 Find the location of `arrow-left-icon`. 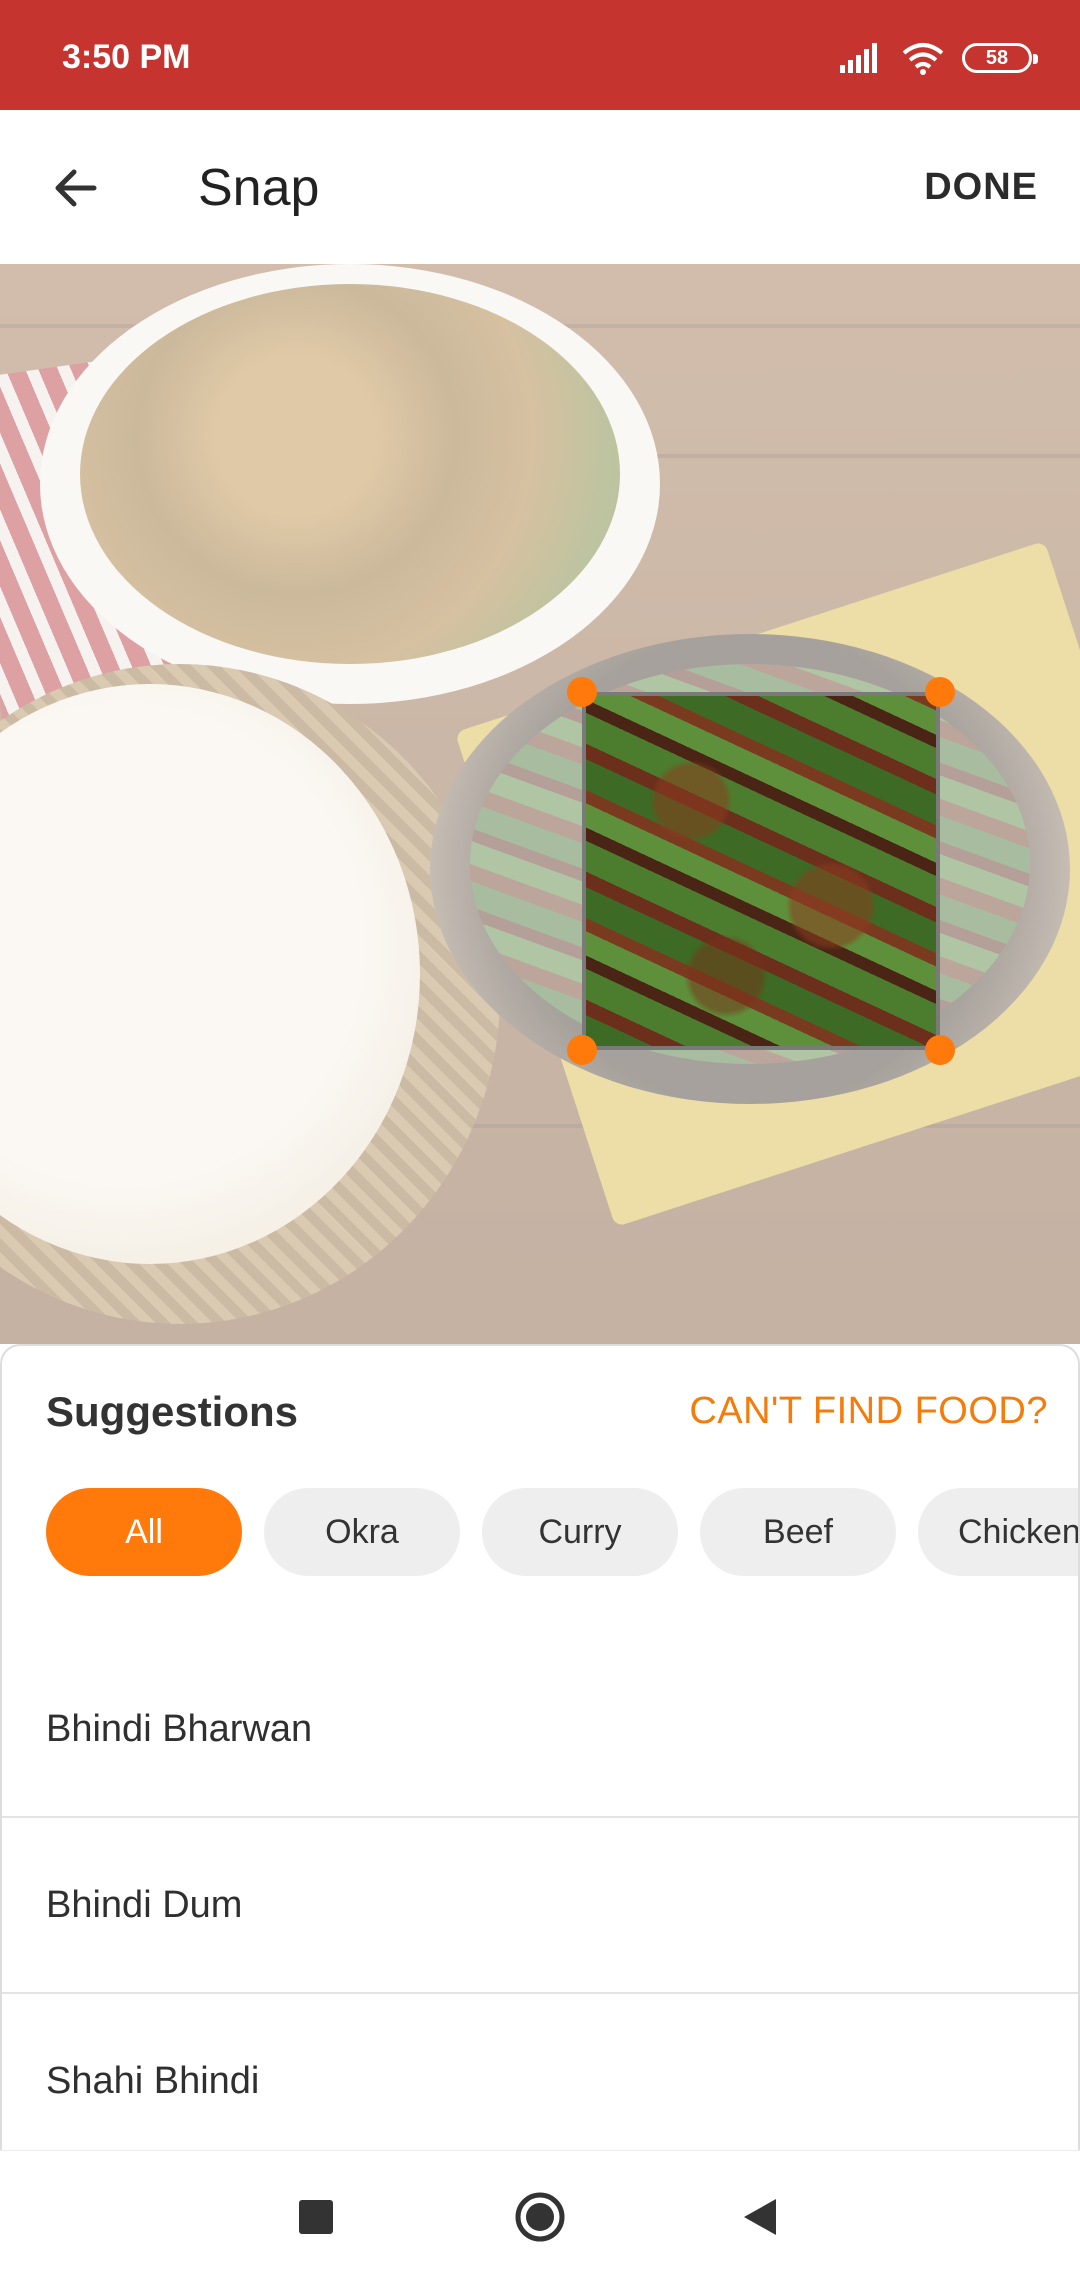

arrow-left-icon is located at coordinates (76, 188).